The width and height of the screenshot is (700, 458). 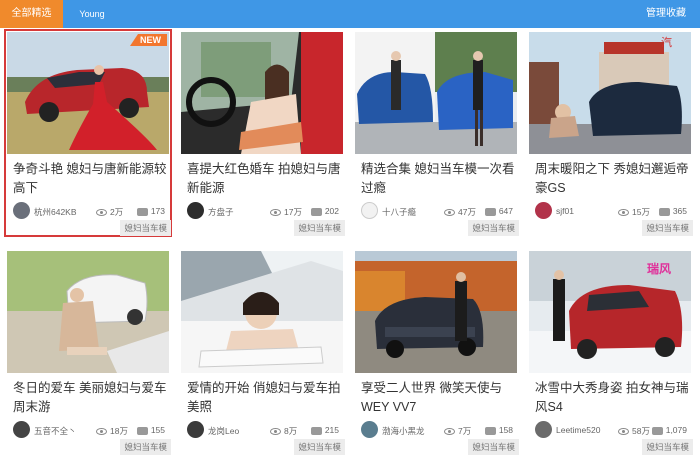 I want to click on author-name: 方盘子, so click(x=231, y=212).